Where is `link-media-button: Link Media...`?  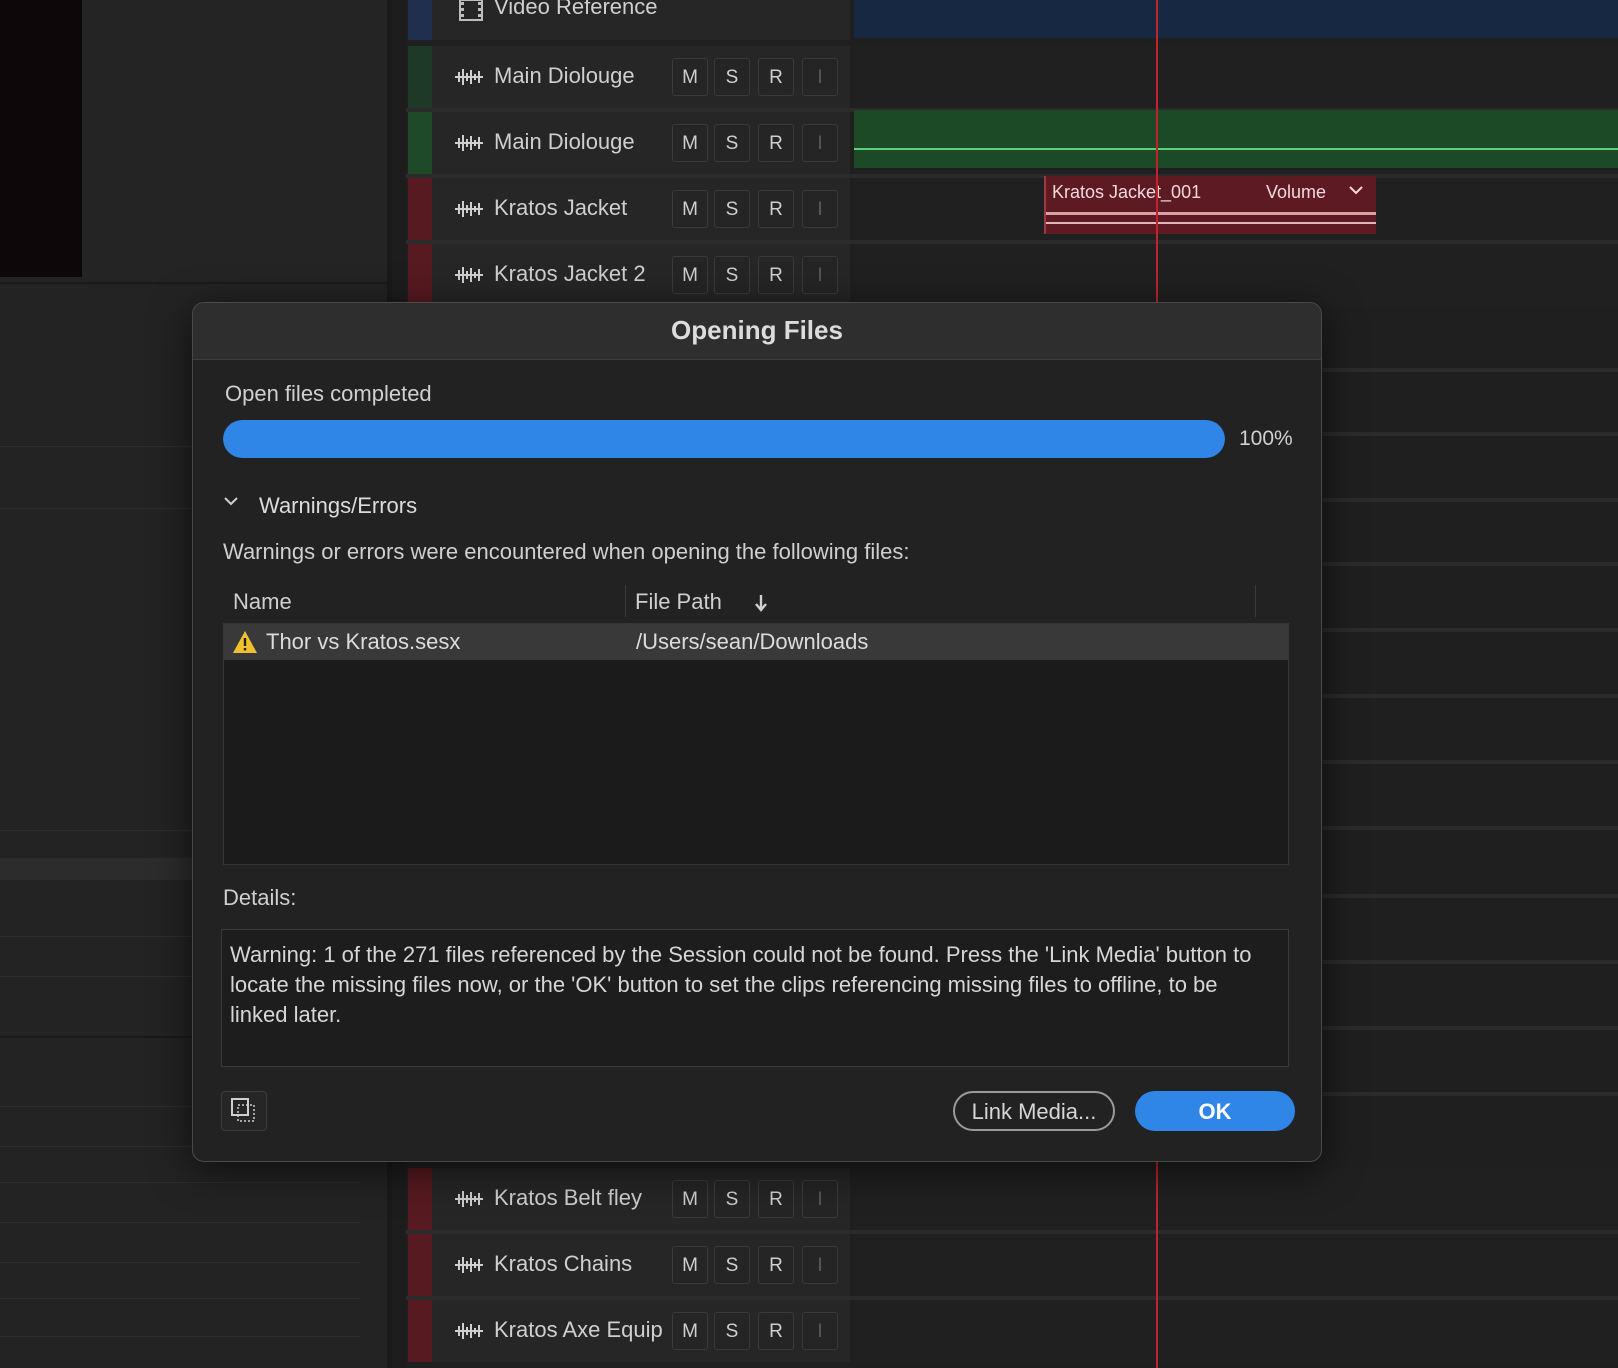
link-media-button: Link Media... is located at coordinates (1034, 1111).